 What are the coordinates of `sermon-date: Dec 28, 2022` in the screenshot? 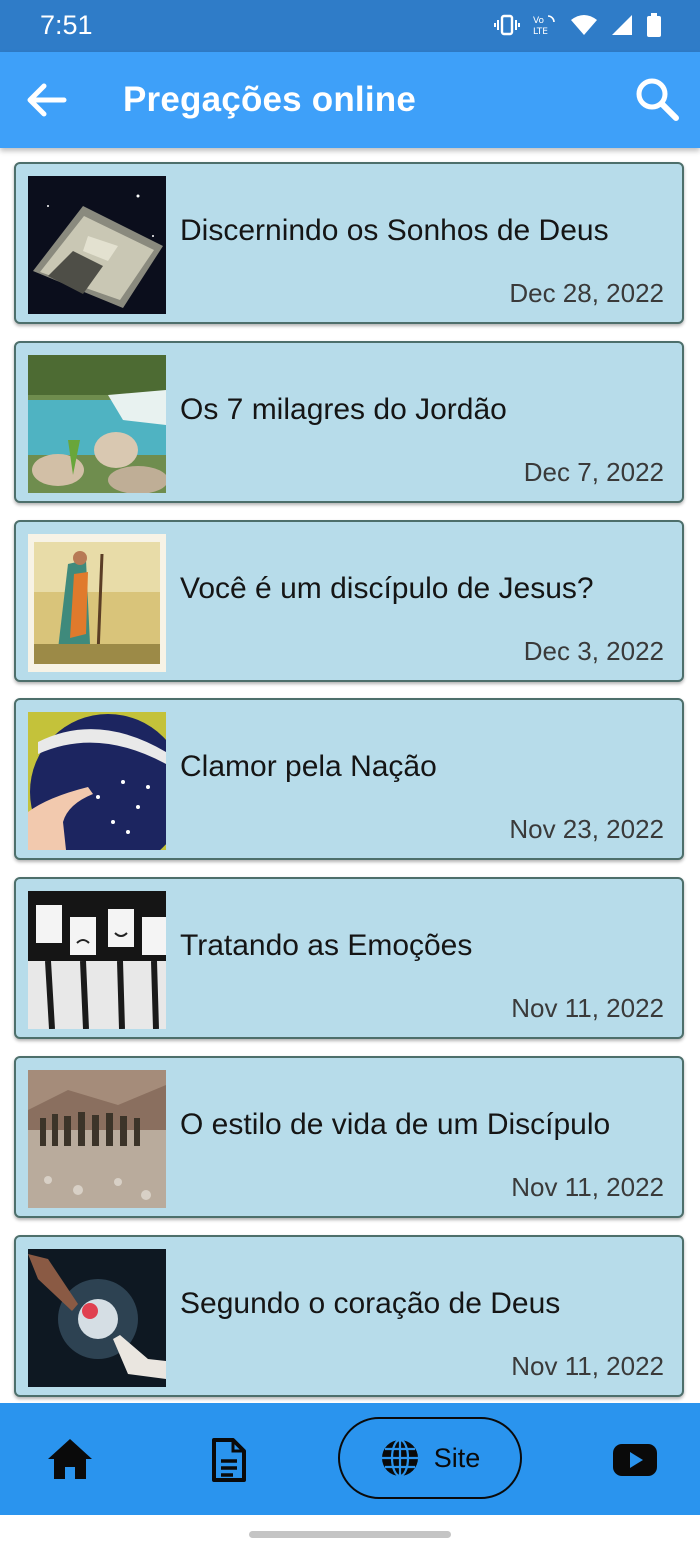 It's located at (586, 293).